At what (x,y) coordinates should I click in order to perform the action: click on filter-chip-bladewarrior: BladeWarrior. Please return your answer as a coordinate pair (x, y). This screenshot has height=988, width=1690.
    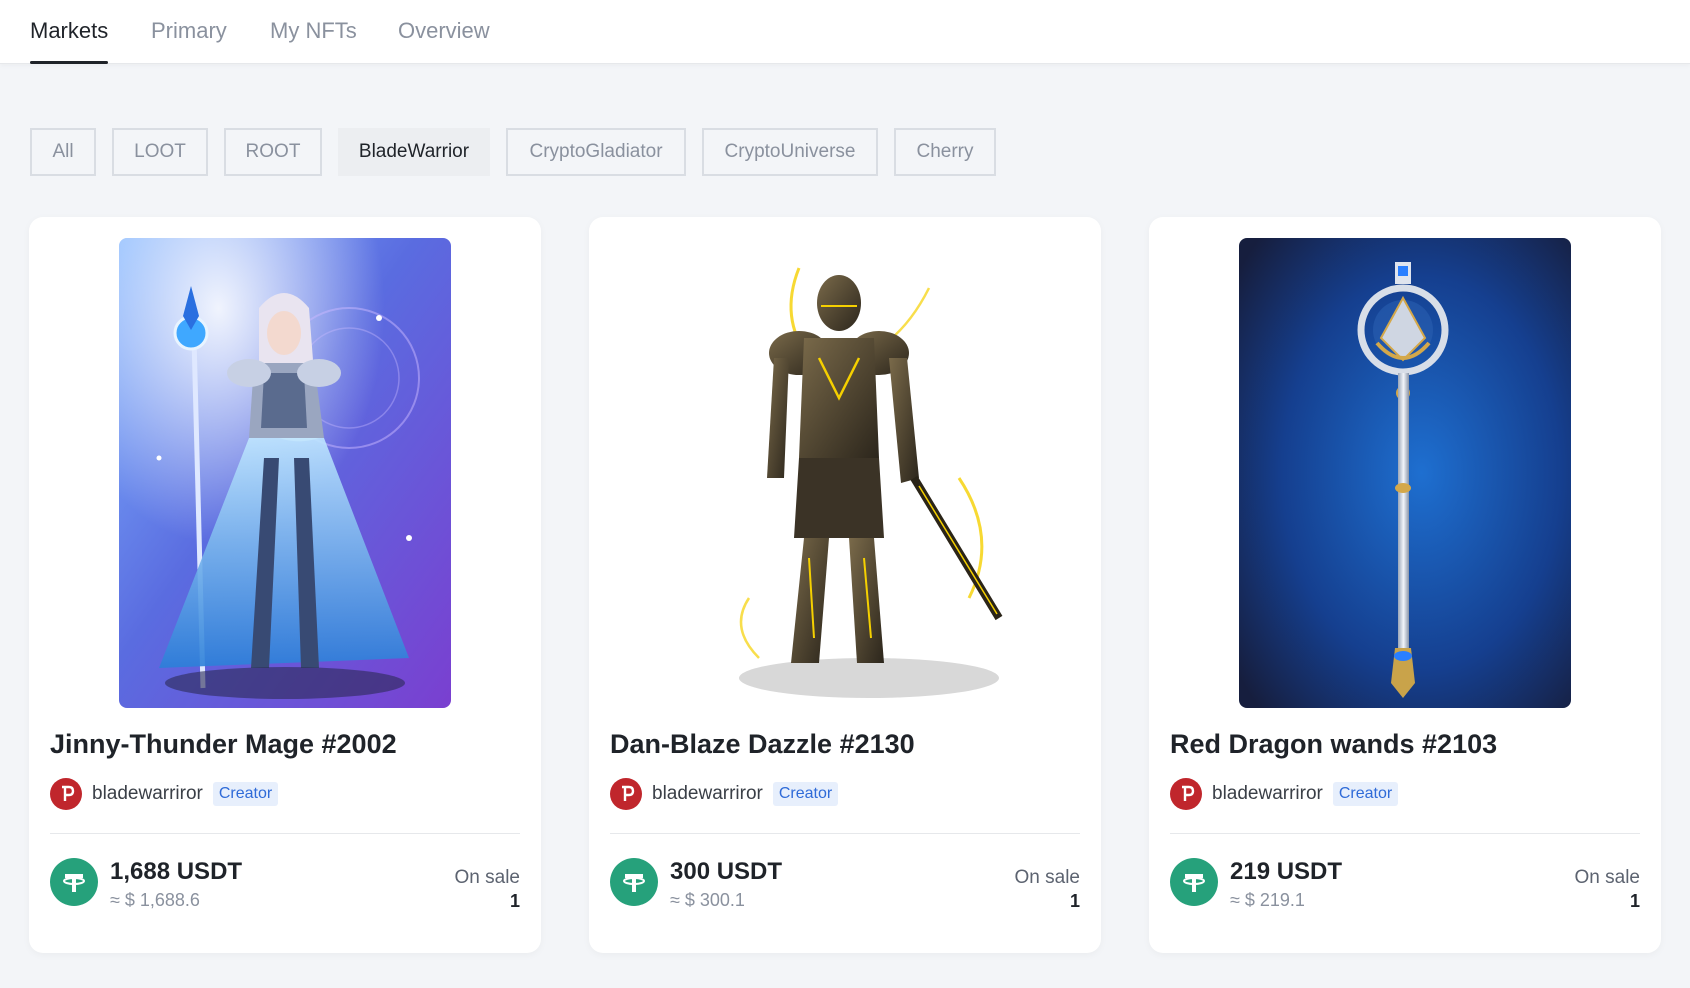
    Looking at the image, I should click on (414, 152).